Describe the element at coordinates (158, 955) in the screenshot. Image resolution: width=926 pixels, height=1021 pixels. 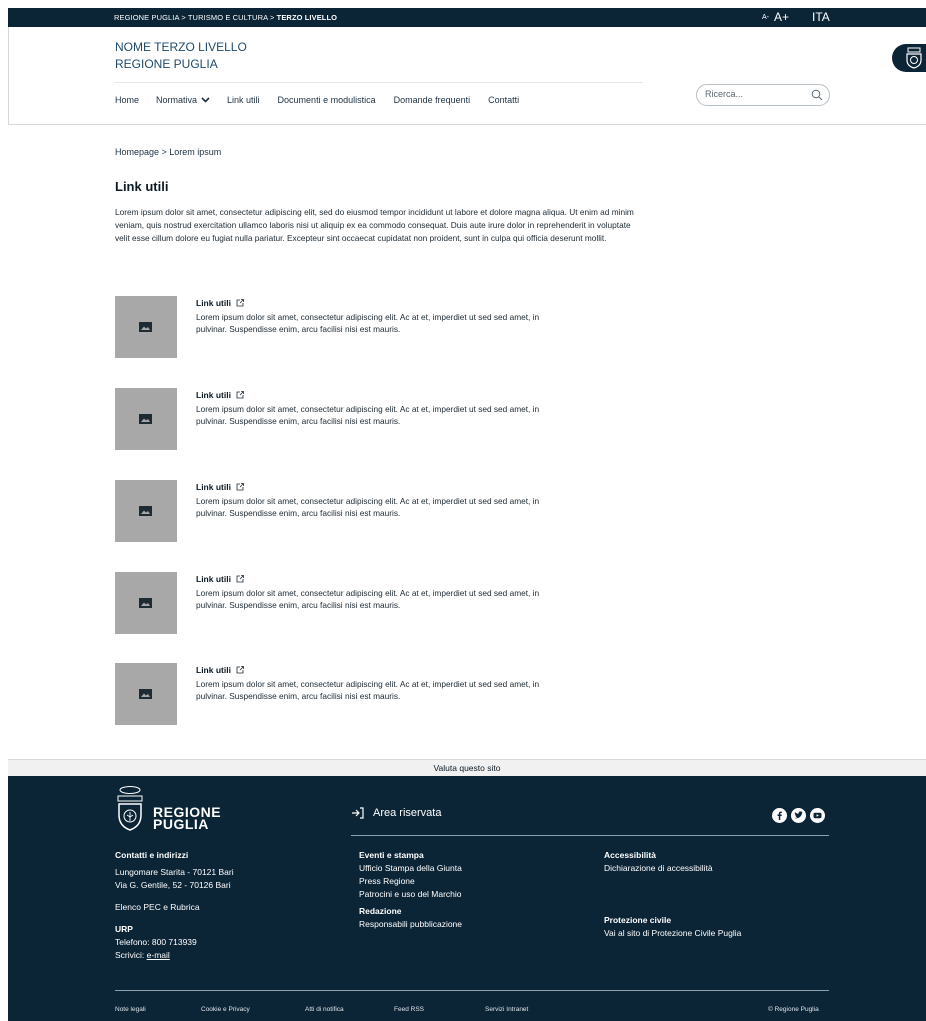
I see `footer-email-link: e-mail` at that location.